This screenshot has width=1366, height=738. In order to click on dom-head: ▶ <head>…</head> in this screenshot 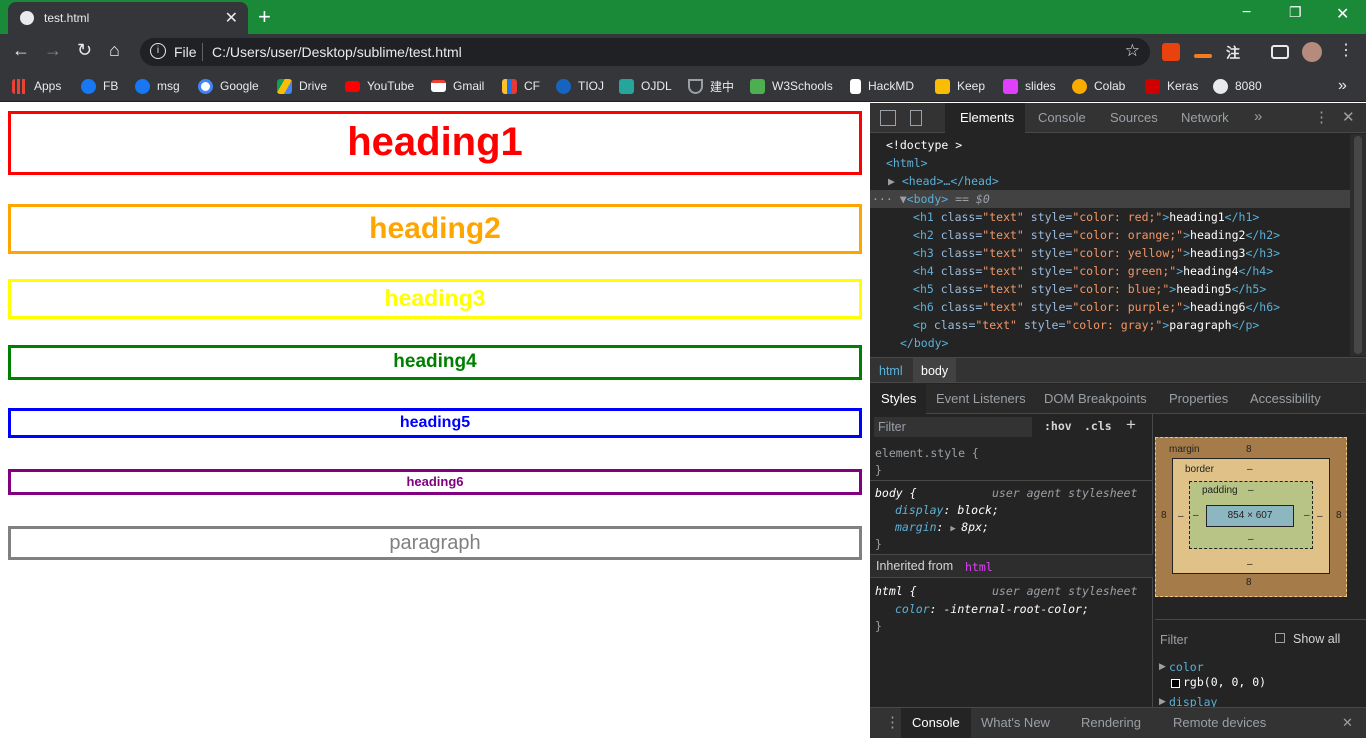, I will do `click(943, 181)`.